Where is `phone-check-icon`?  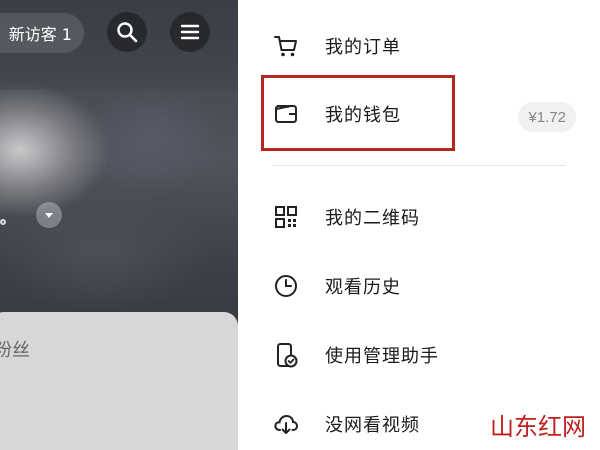 phone-check-icon is located at coordinates (286, 355).